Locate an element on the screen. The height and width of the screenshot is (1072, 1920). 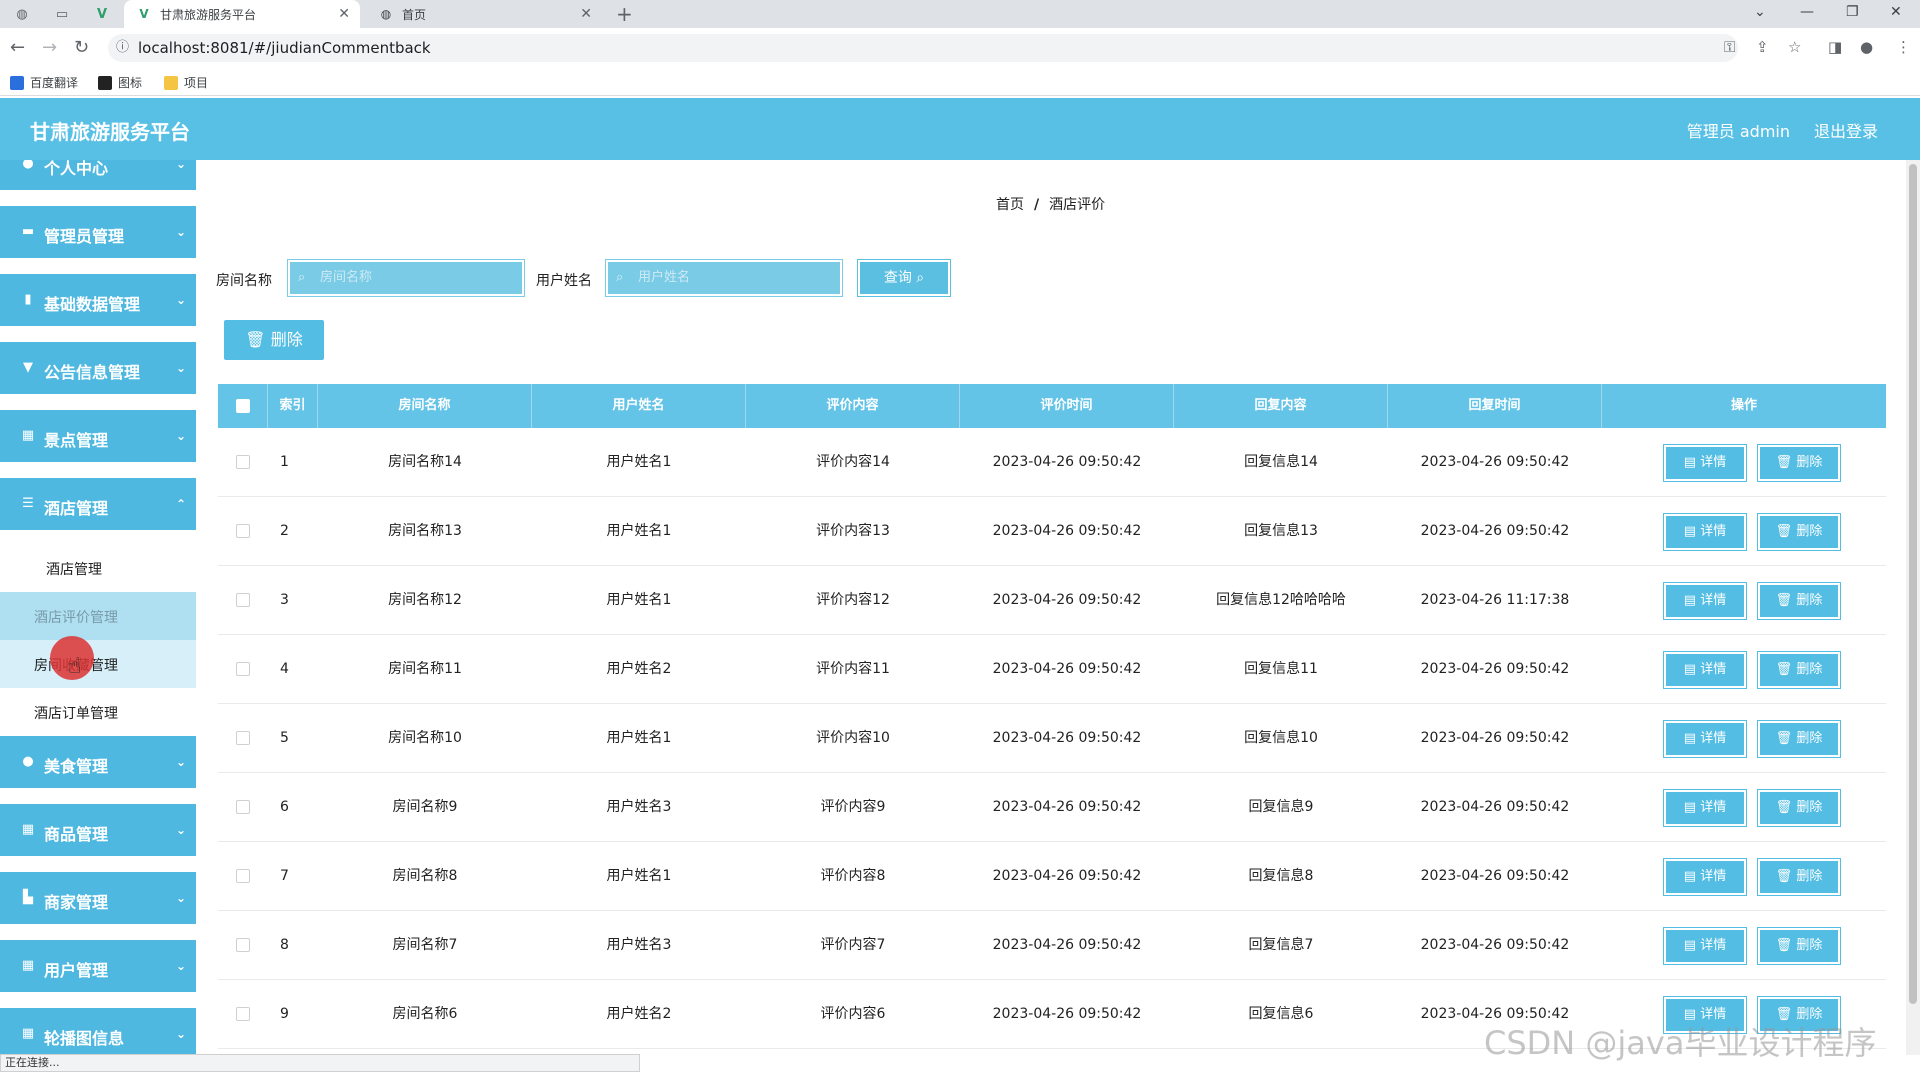
select-all-checkbox is located at coordinates (243, 406).